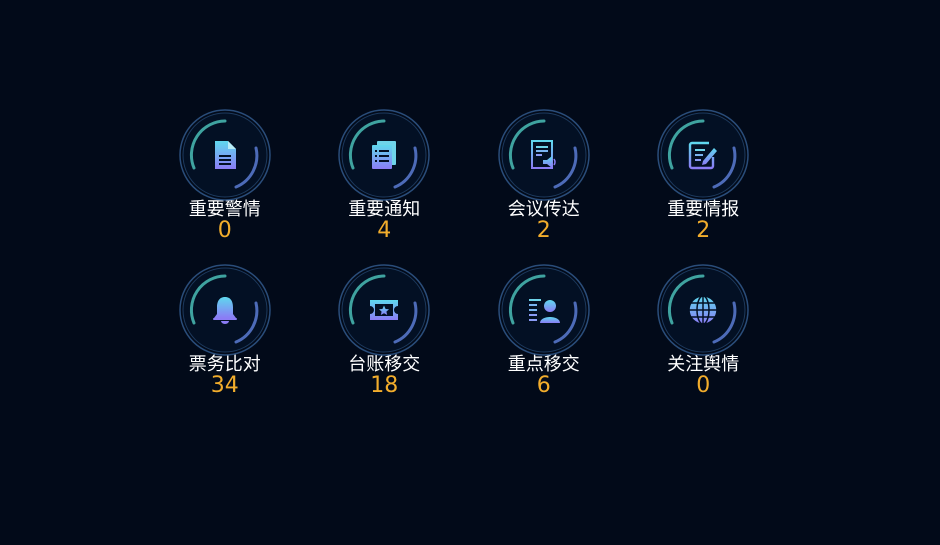 The height and width of the screenshot is (545, 940). I want to click on person-list-icon, so click(544, 311).